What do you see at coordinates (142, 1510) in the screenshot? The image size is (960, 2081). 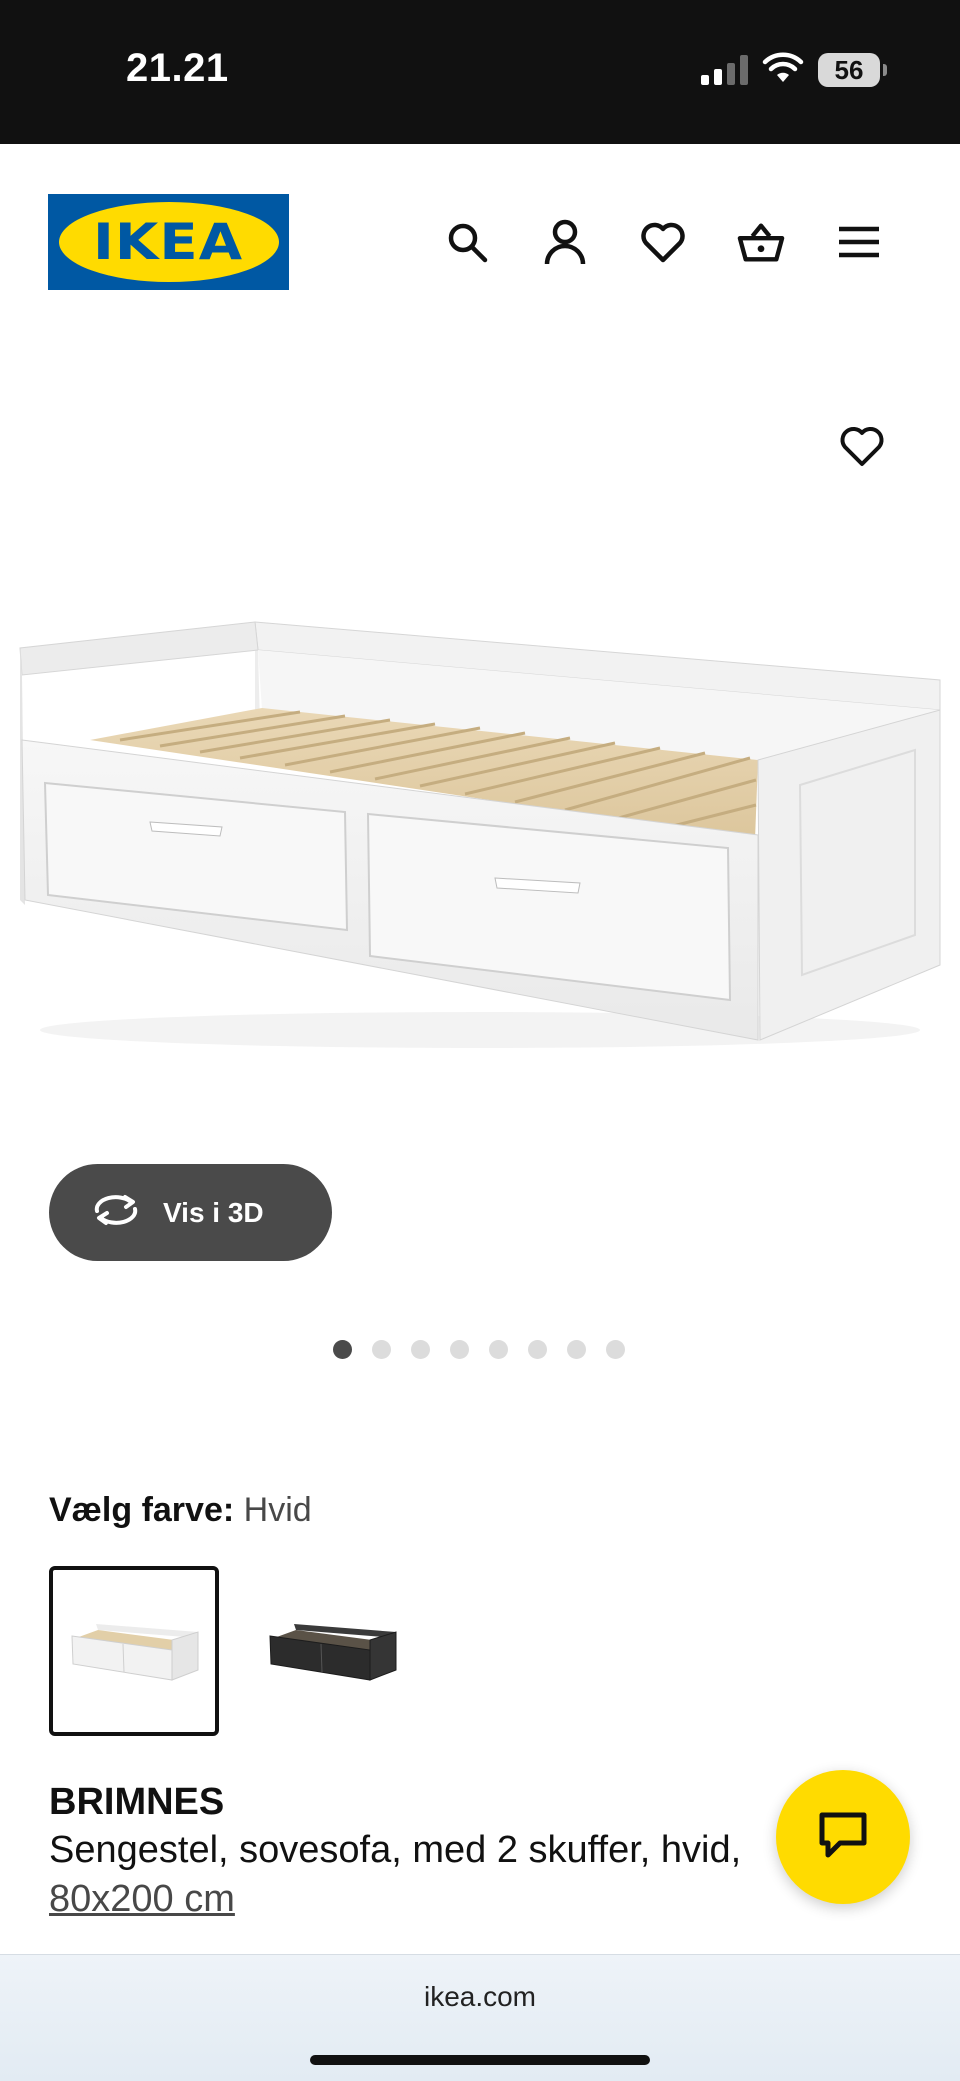 I see `color-label: Vælg farve:` at bounding box center [142, 1510].